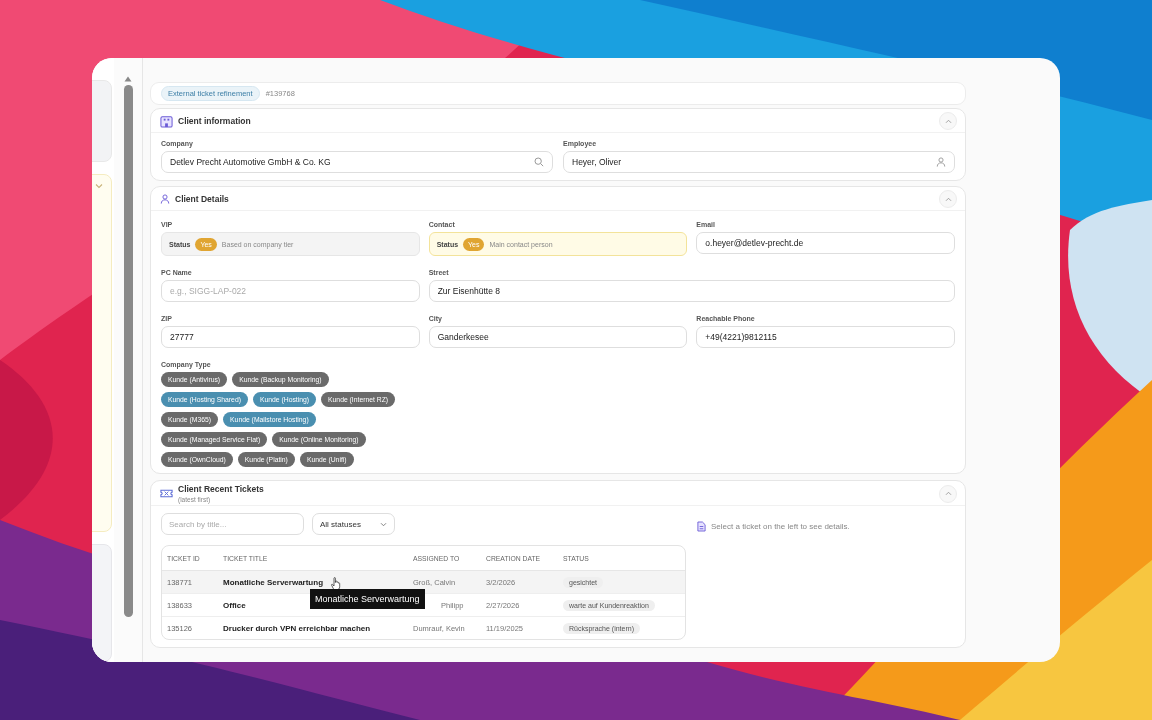 This screenshot has height=720, width=1152. I want to click on input-field: 27777, so click(290, 337).